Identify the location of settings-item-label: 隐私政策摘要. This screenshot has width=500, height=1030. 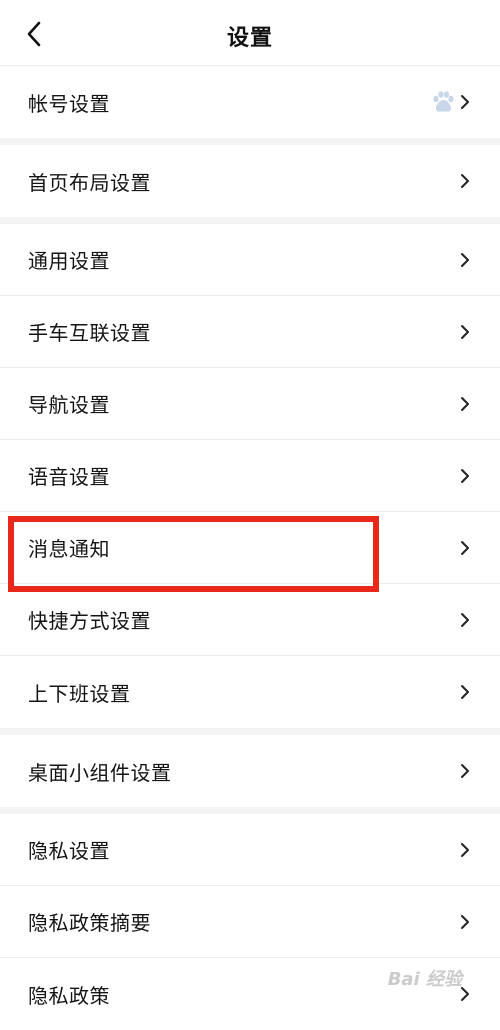
(89, 923).